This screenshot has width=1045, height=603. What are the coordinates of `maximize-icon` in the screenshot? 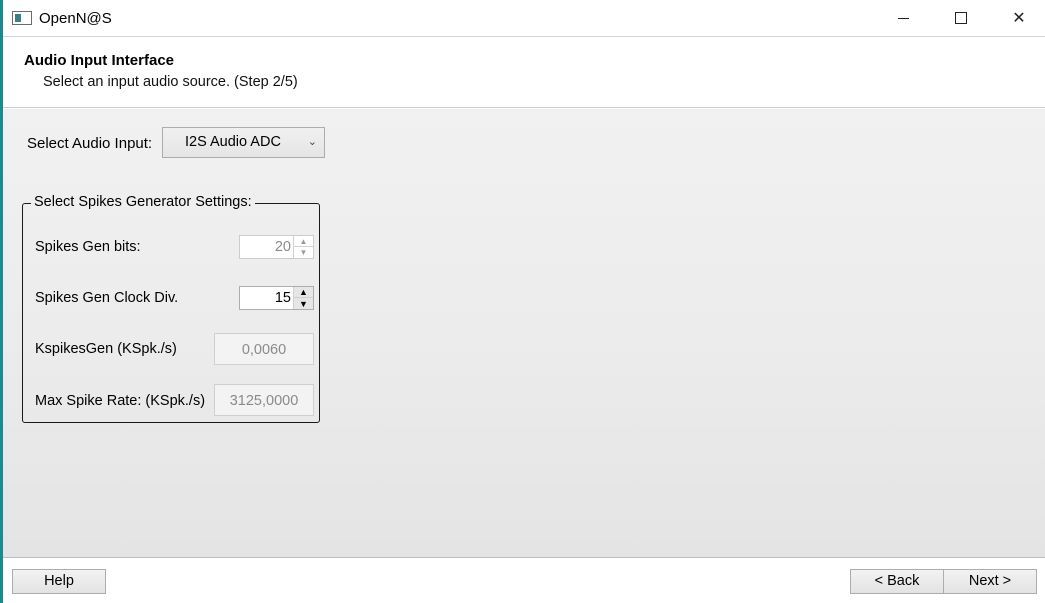 It's located at (961, 18).